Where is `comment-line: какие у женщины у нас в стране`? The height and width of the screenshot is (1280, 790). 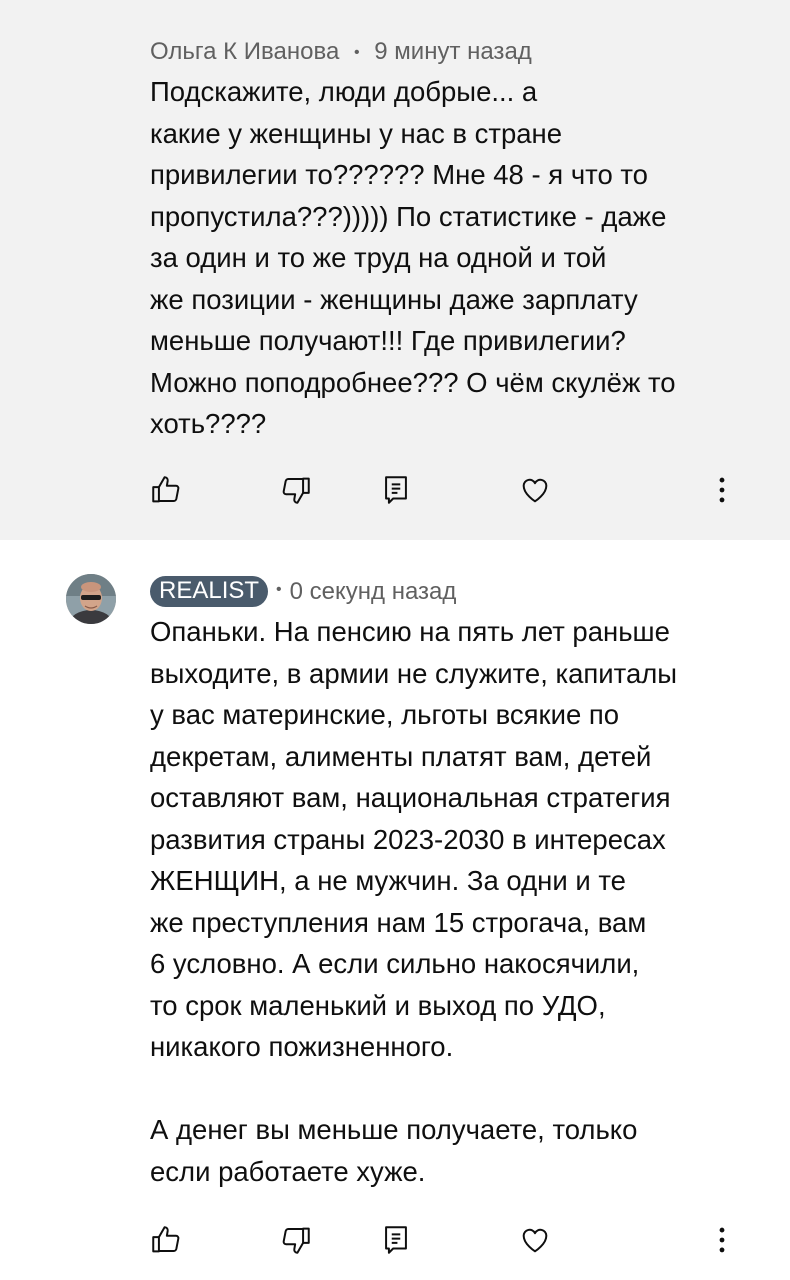
comment-line: какие у женщины у нас в стране is located at coordinates (356, 133).